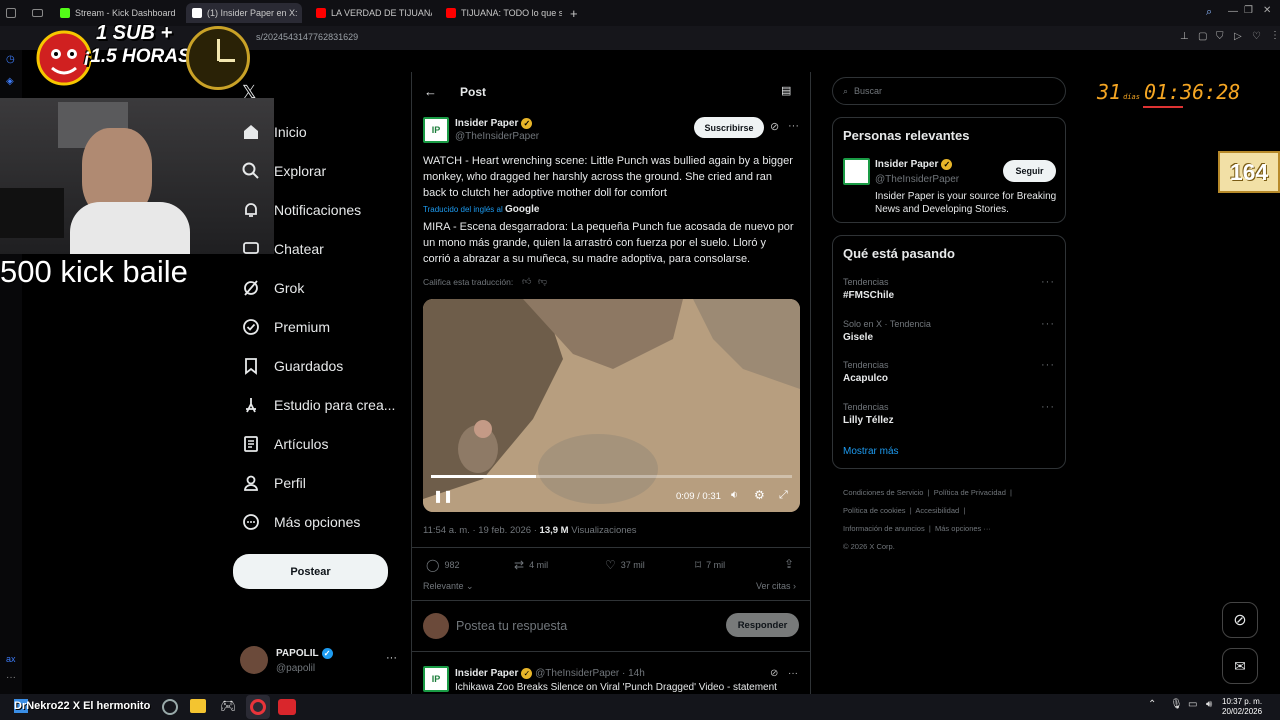 The image size is (1280, 720). What do you see at coordinates (273, 132) in the screenshot?
I see `nav-home: Inicio` at bounding box center [273, 132].